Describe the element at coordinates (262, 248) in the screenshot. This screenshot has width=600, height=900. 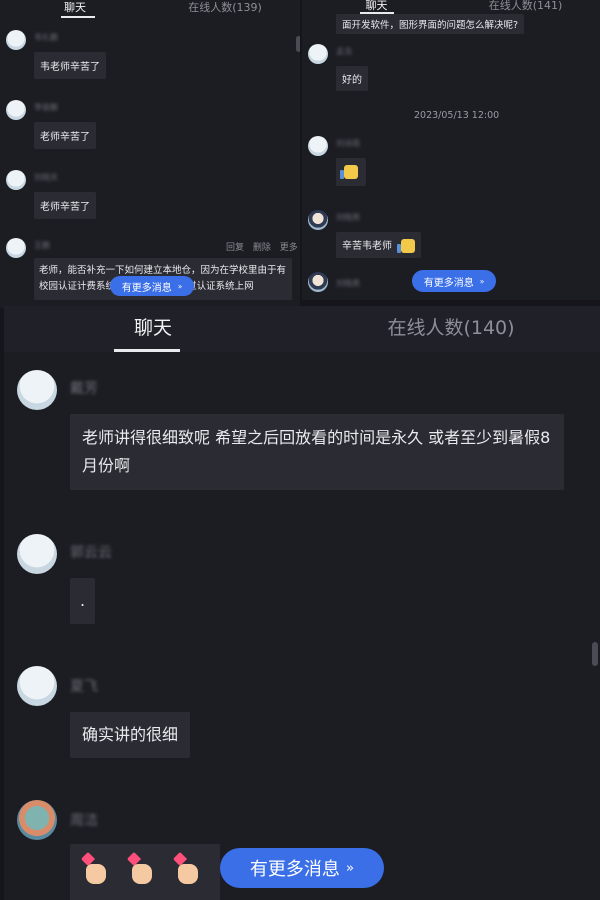
I see `delete-link: 删除` at that location.